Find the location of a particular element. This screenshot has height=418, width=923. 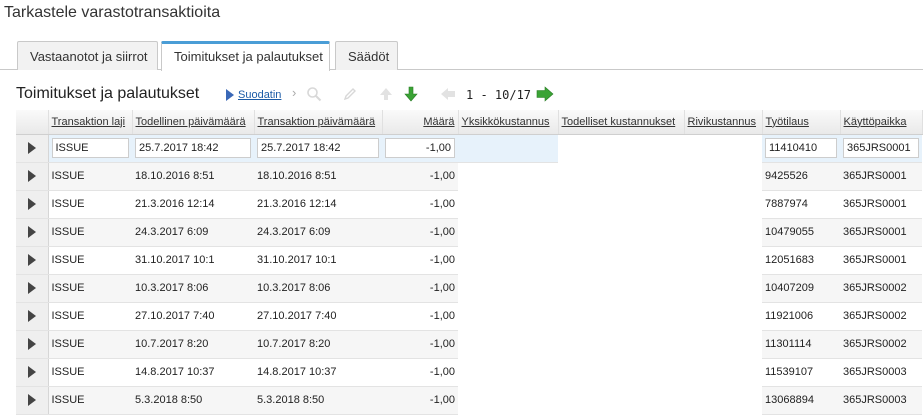

search-icon is located at coordinates (314, 94).